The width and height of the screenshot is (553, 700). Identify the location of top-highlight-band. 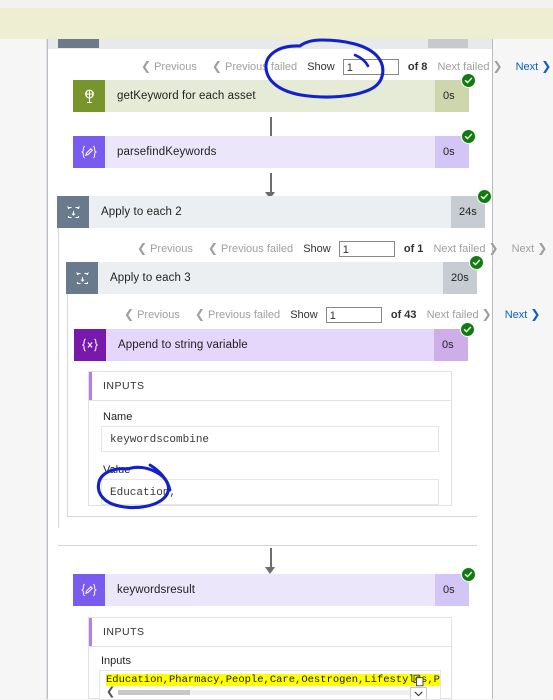
(276, 23).